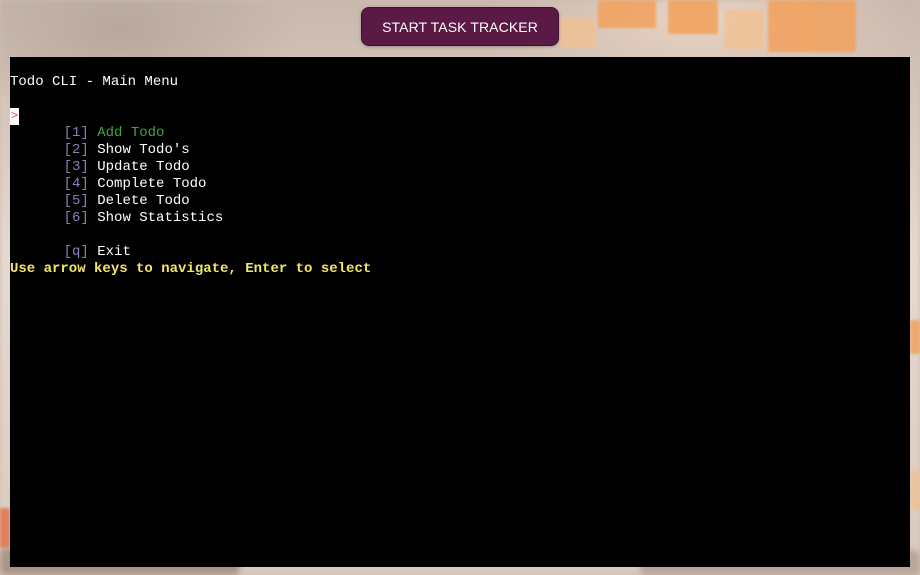 Image resolution: width=920 pixels, height=575 pixels. What do you see at coordinates (110, 158) in the screenshot?
I see `menu-item-update-todo: [3] Update Todo` at bounding box center [110, 158].